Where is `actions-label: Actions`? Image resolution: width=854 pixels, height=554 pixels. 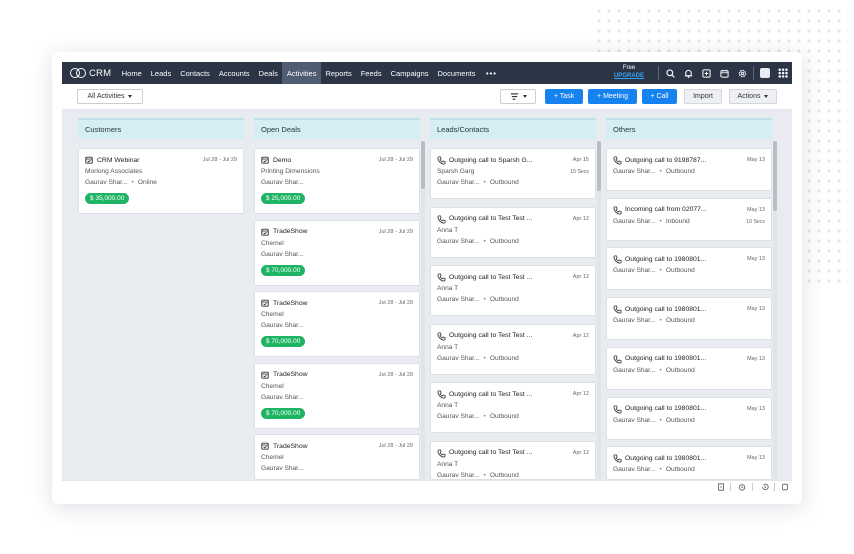
actions-label: Actions is located at coordinates (749, 96).